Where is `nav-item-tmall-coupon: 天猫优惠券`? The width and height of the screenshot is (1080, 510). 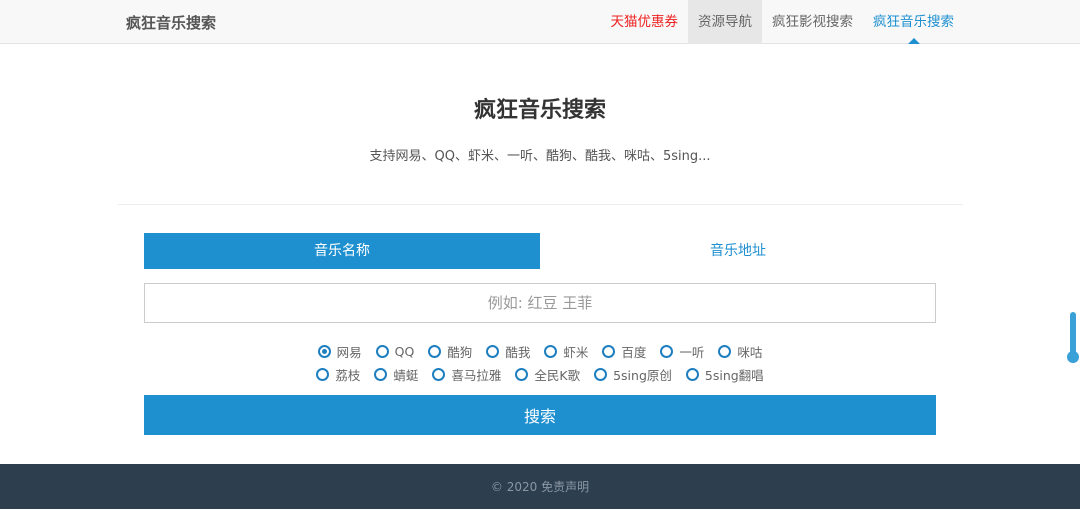 nav-item-tmall-coupon: 天猫优惠券 is located at coordinates (645, 22).